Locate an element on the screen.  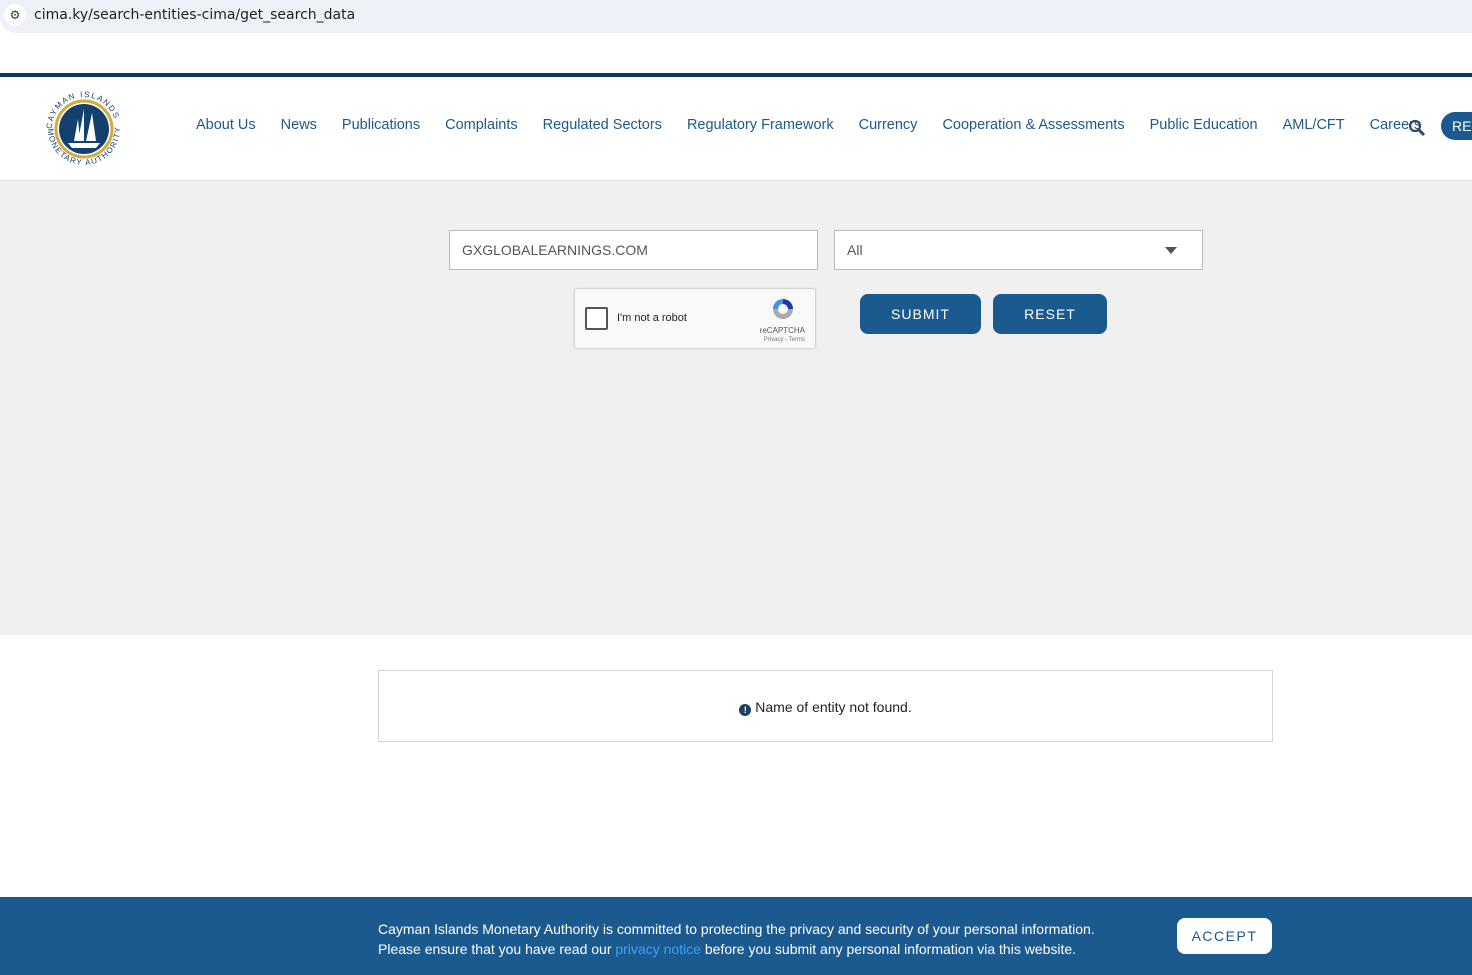
category-value: All is located at coordinates (855, 250).